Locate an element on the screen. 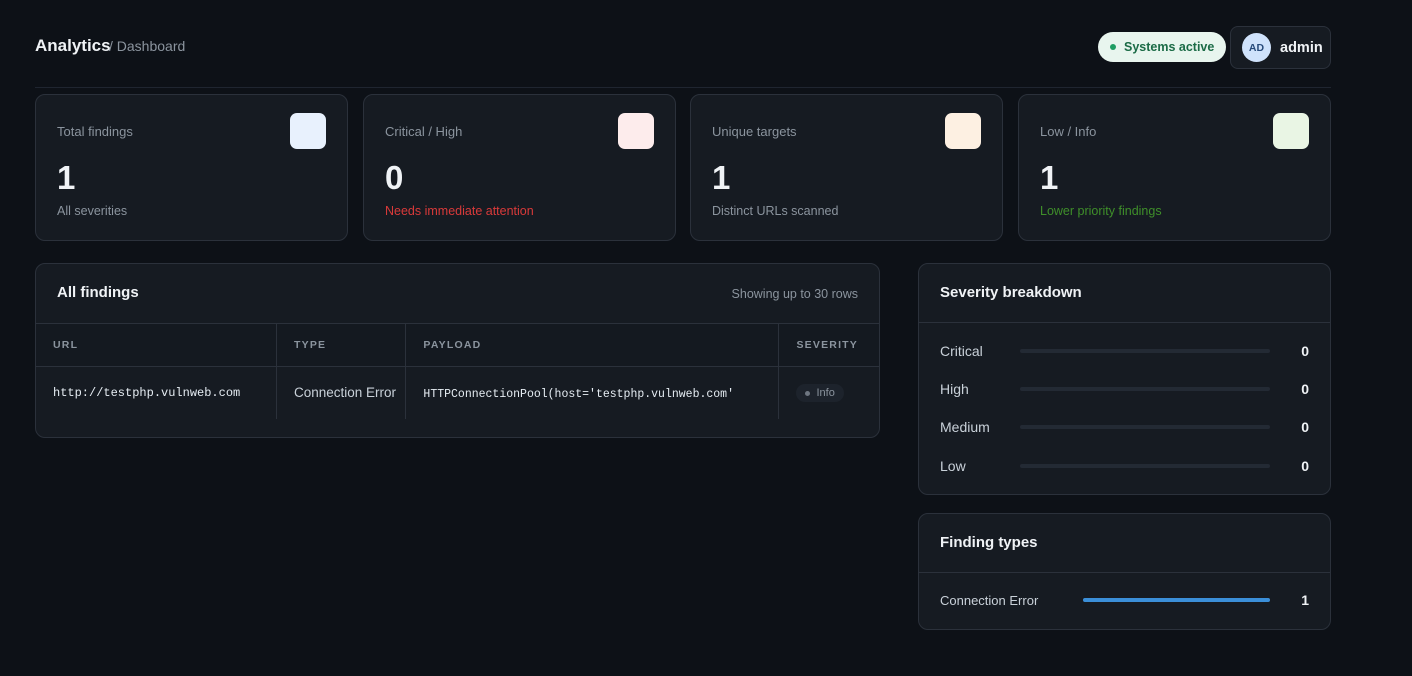 The height and width of the screenshot is (676, 1412). severity-row-low: Low 0 is located at coordinates (1124, 466).